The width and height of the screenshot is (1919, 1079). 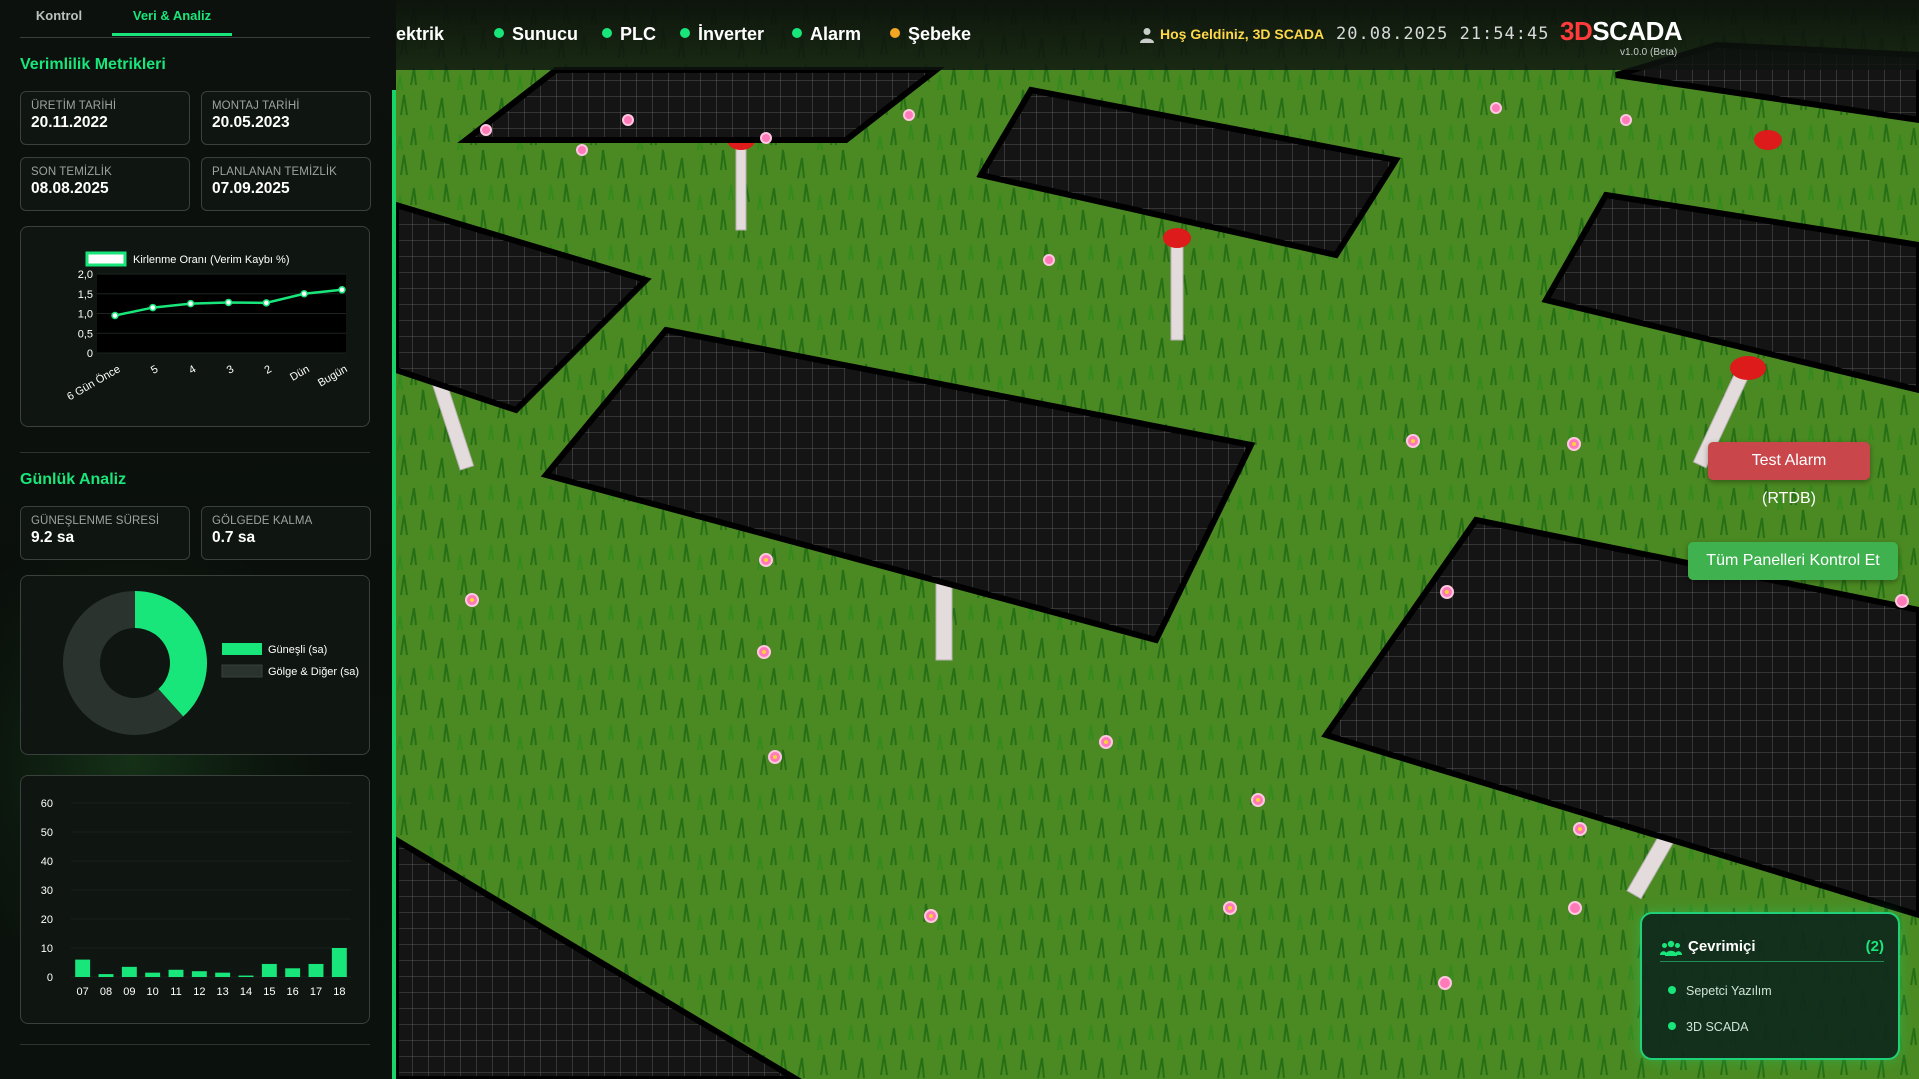 What do you see at coordinates (286, 533) in the screenshot?
I see `metric-shade-duration: GÖLGEDE KALMA 0.7 sa` at bounding box center [286, 533].